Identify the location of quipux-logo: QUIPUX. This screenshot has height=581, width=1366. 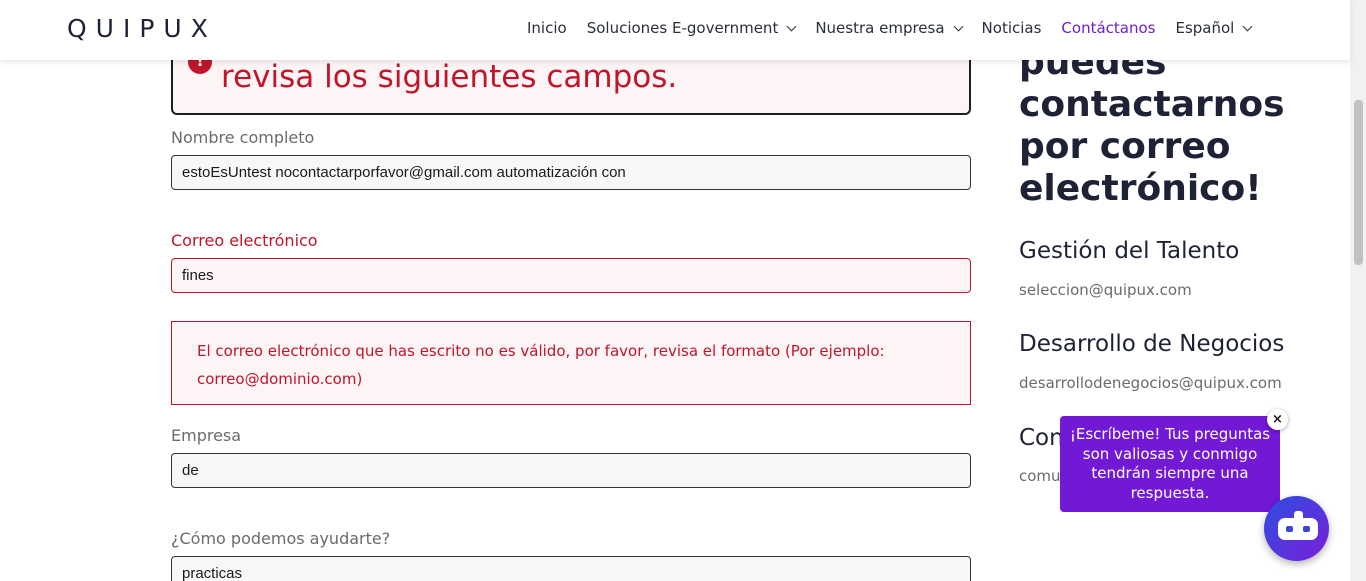
(142, 28).